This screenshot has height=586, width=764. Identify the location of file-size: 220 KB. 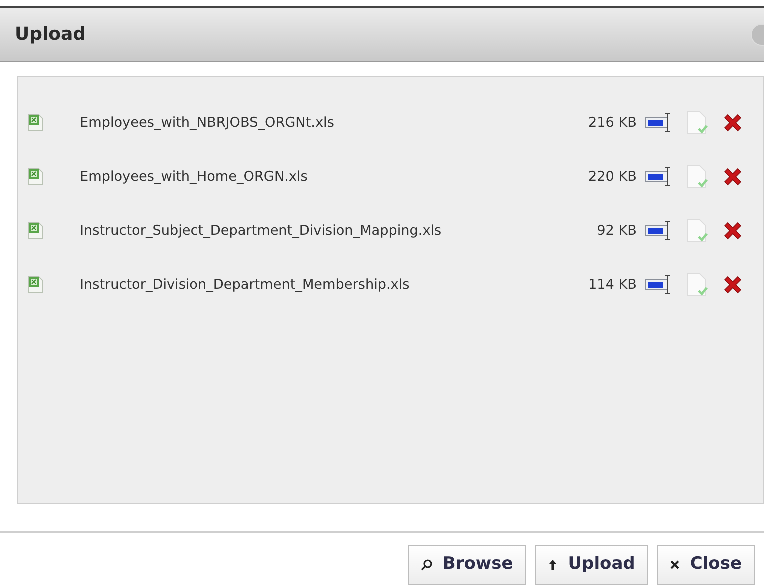
(612, 177).